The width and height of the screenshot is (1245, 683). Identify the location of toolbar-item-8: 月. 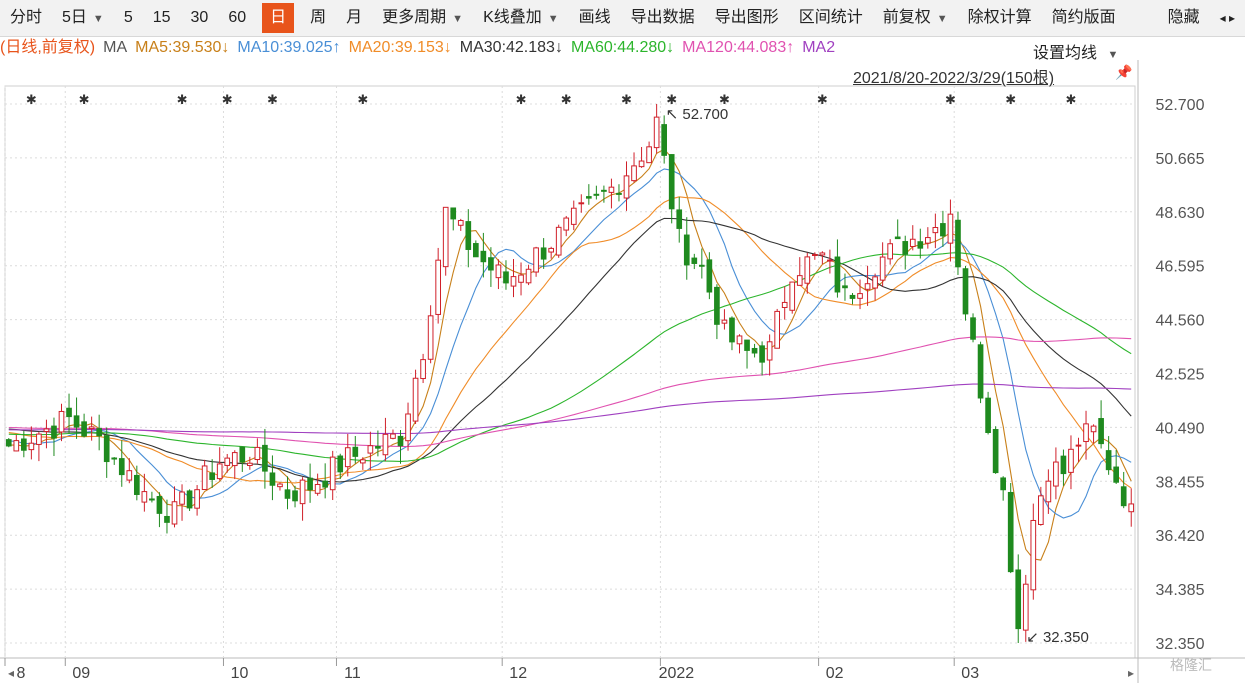
(354, 18).